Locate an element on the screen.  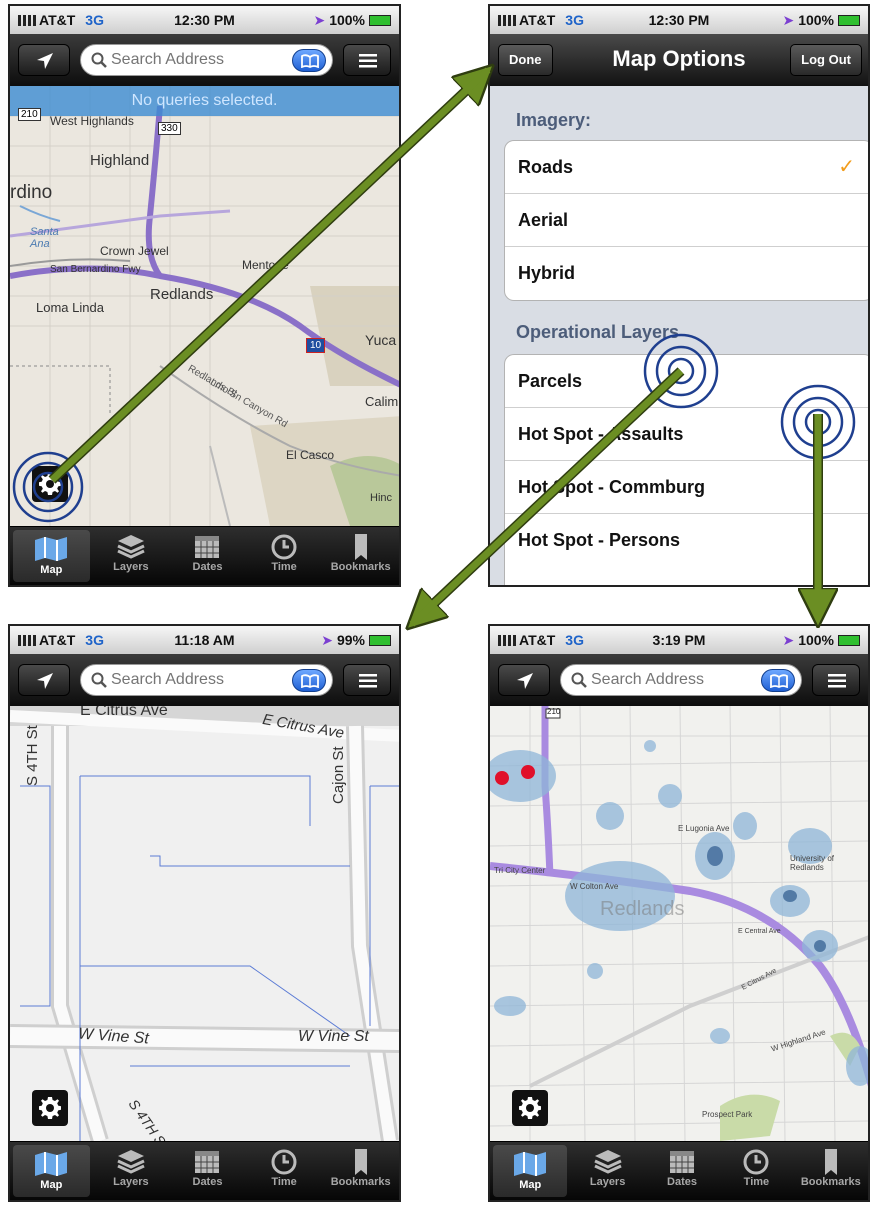
battery-percent: 99% is located at coordinates (350, 640).